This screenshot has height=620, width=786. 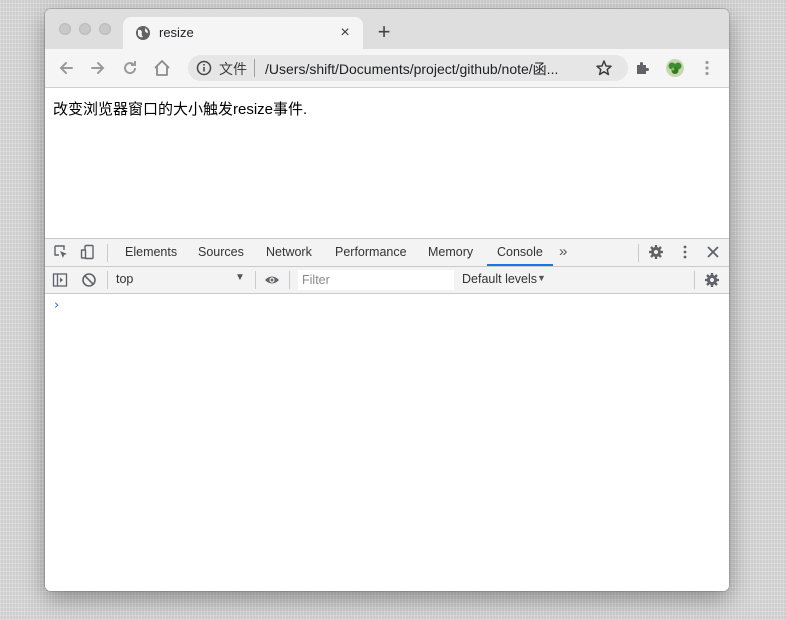 I want to click on browser-tab: resize ×, so click(x=243, y=33).